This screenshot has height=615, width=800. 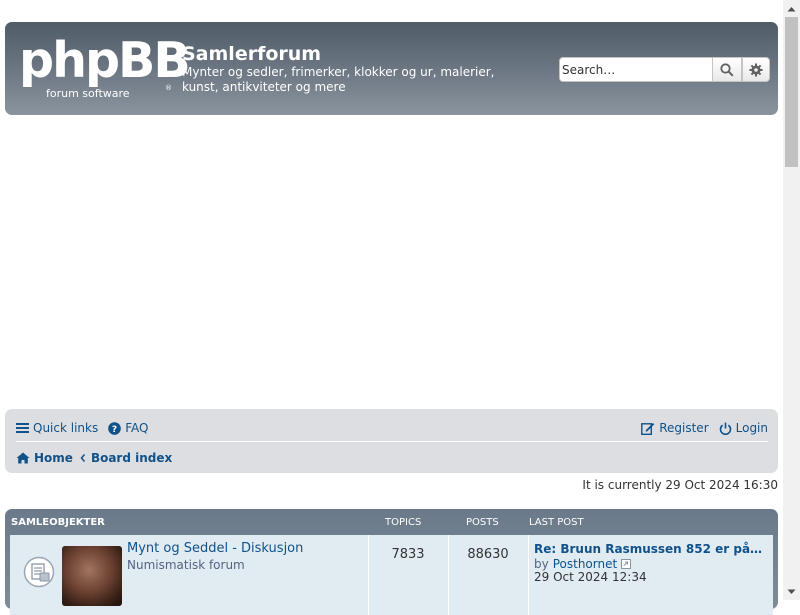 I want to click on quick-links-label: Quick links, so click(x=66, y=428).